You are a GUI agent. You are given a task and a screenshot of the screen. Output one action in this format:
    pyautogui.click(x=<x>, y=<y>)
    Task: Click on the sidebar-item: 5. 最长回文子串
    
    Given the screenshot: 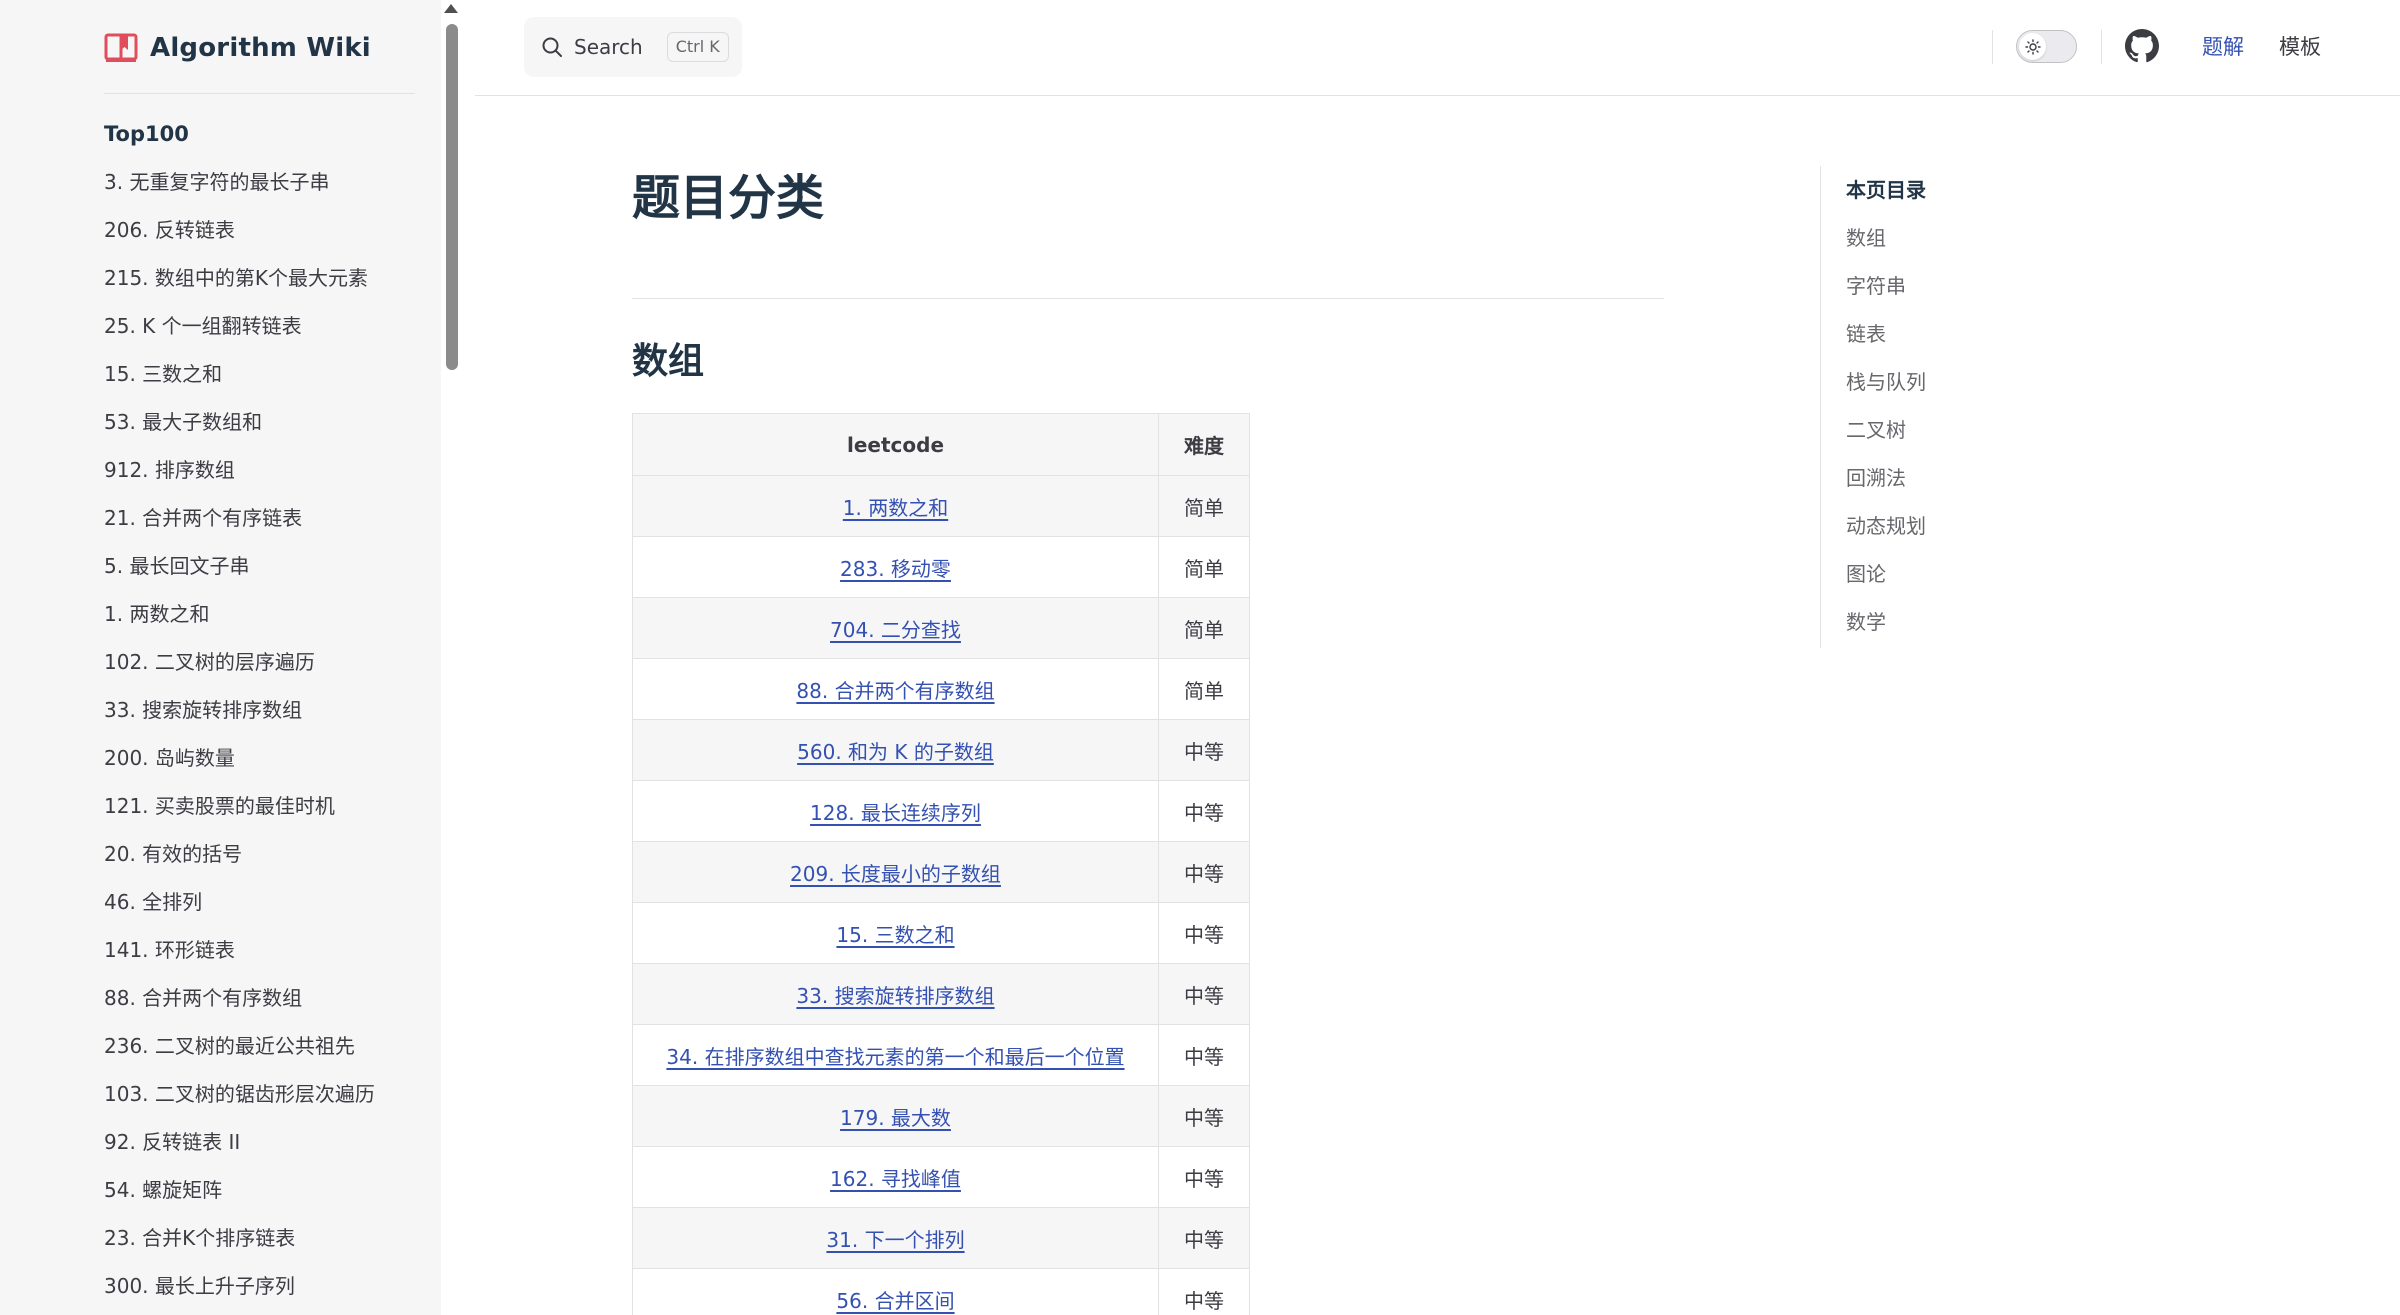 What is the action you would take?
    pyautogui.click(x=239, y=574)
    